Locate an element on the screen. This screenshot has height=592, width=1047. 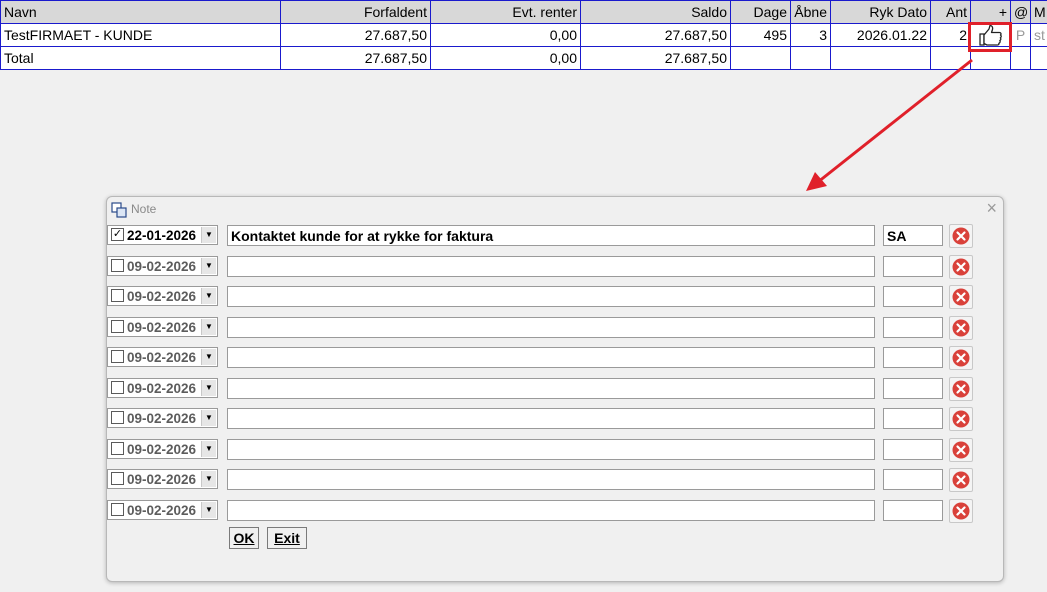
note-cell is located at coordinates (990, 35).